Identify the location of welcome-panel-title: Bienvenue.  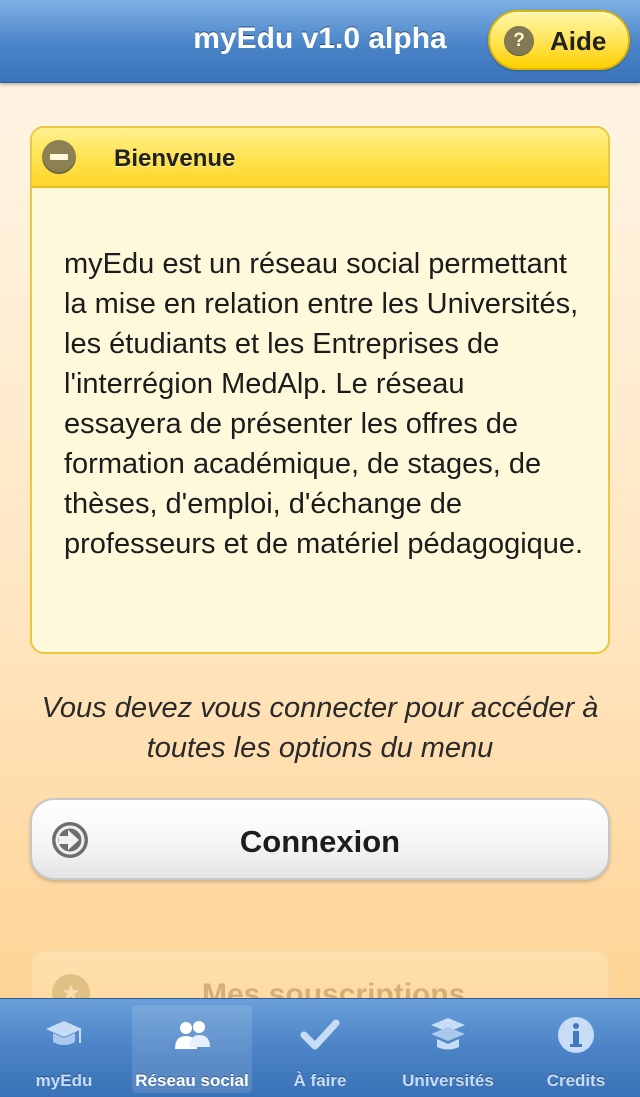
(175, 158).